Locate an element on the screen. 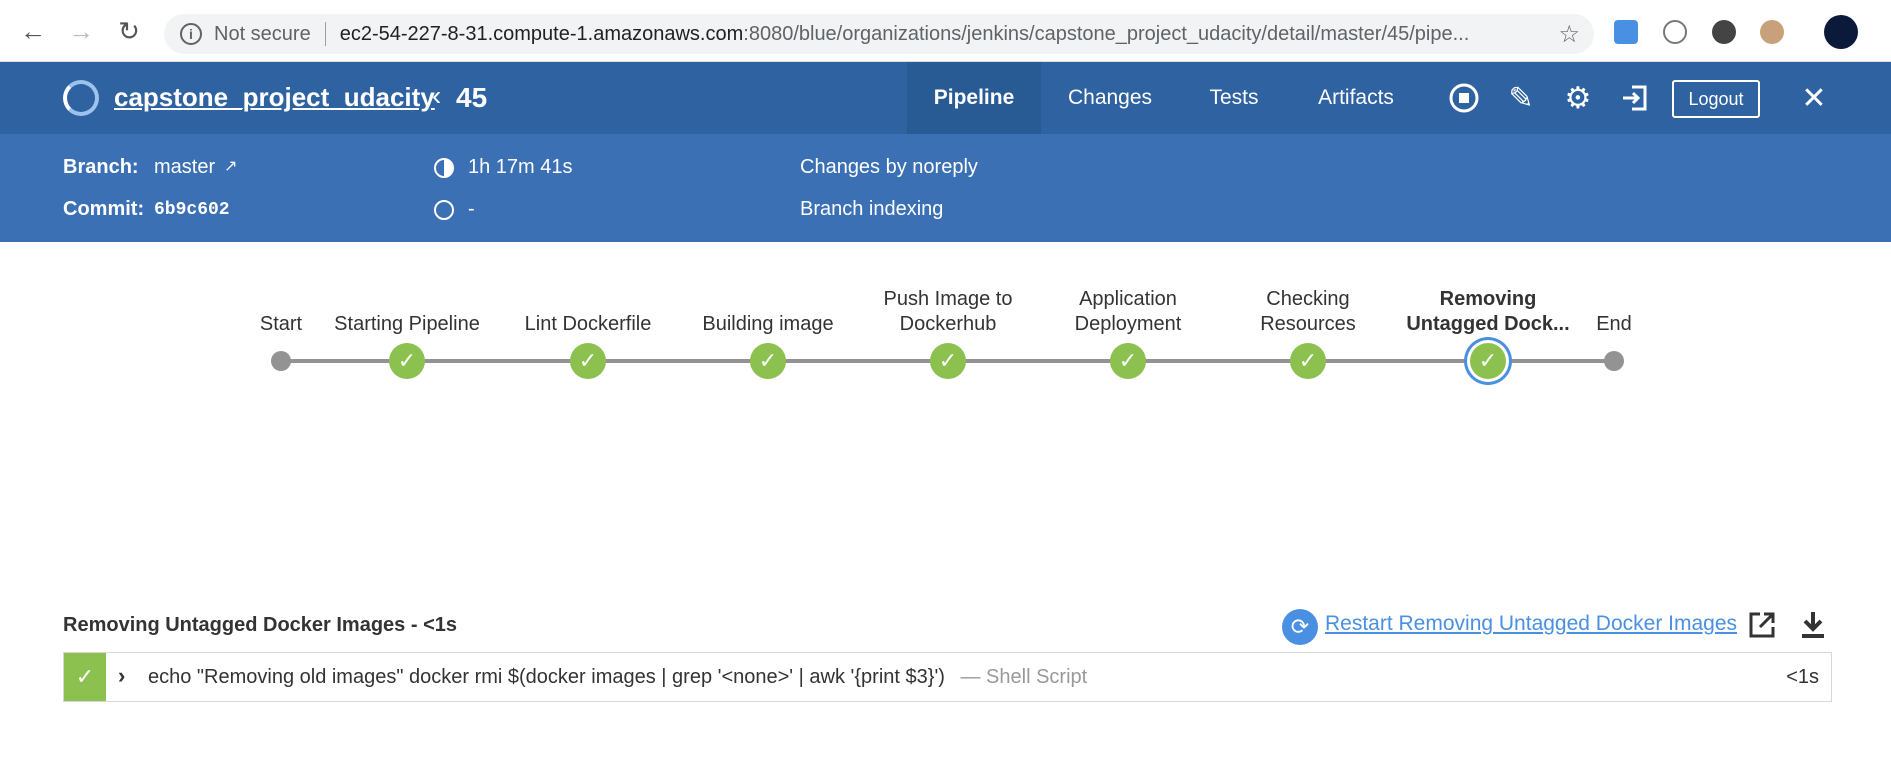 The width and height of the screenshot is (1891, 760). changes-text: Changes by noreply is located at coordinates (889, 167).